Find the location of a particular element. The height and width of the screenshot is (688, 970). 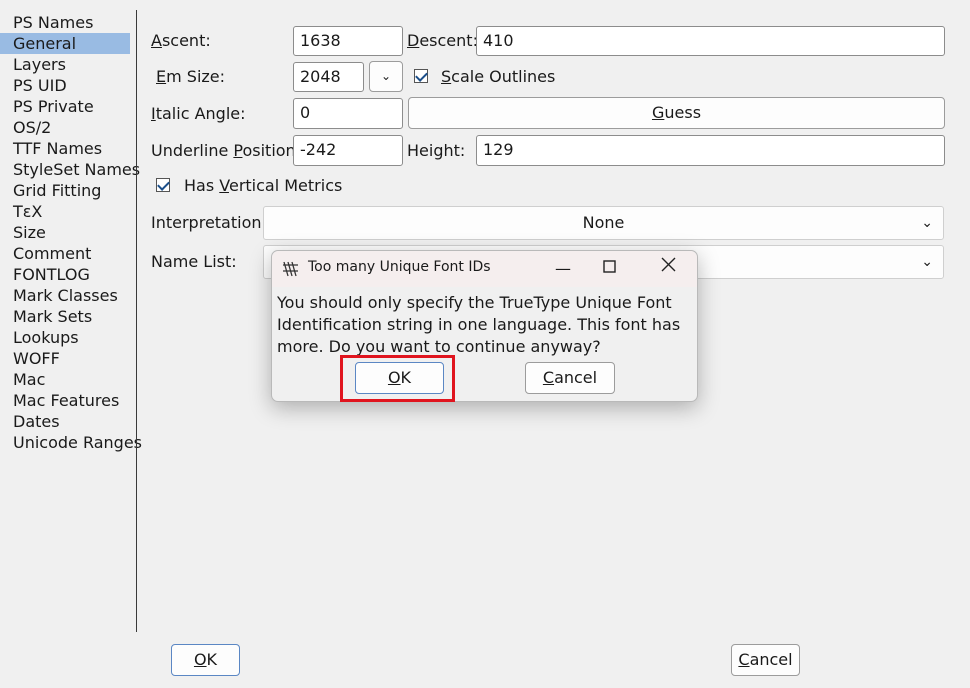

name-list-label: Name List: is located at coordinates (194, 261).